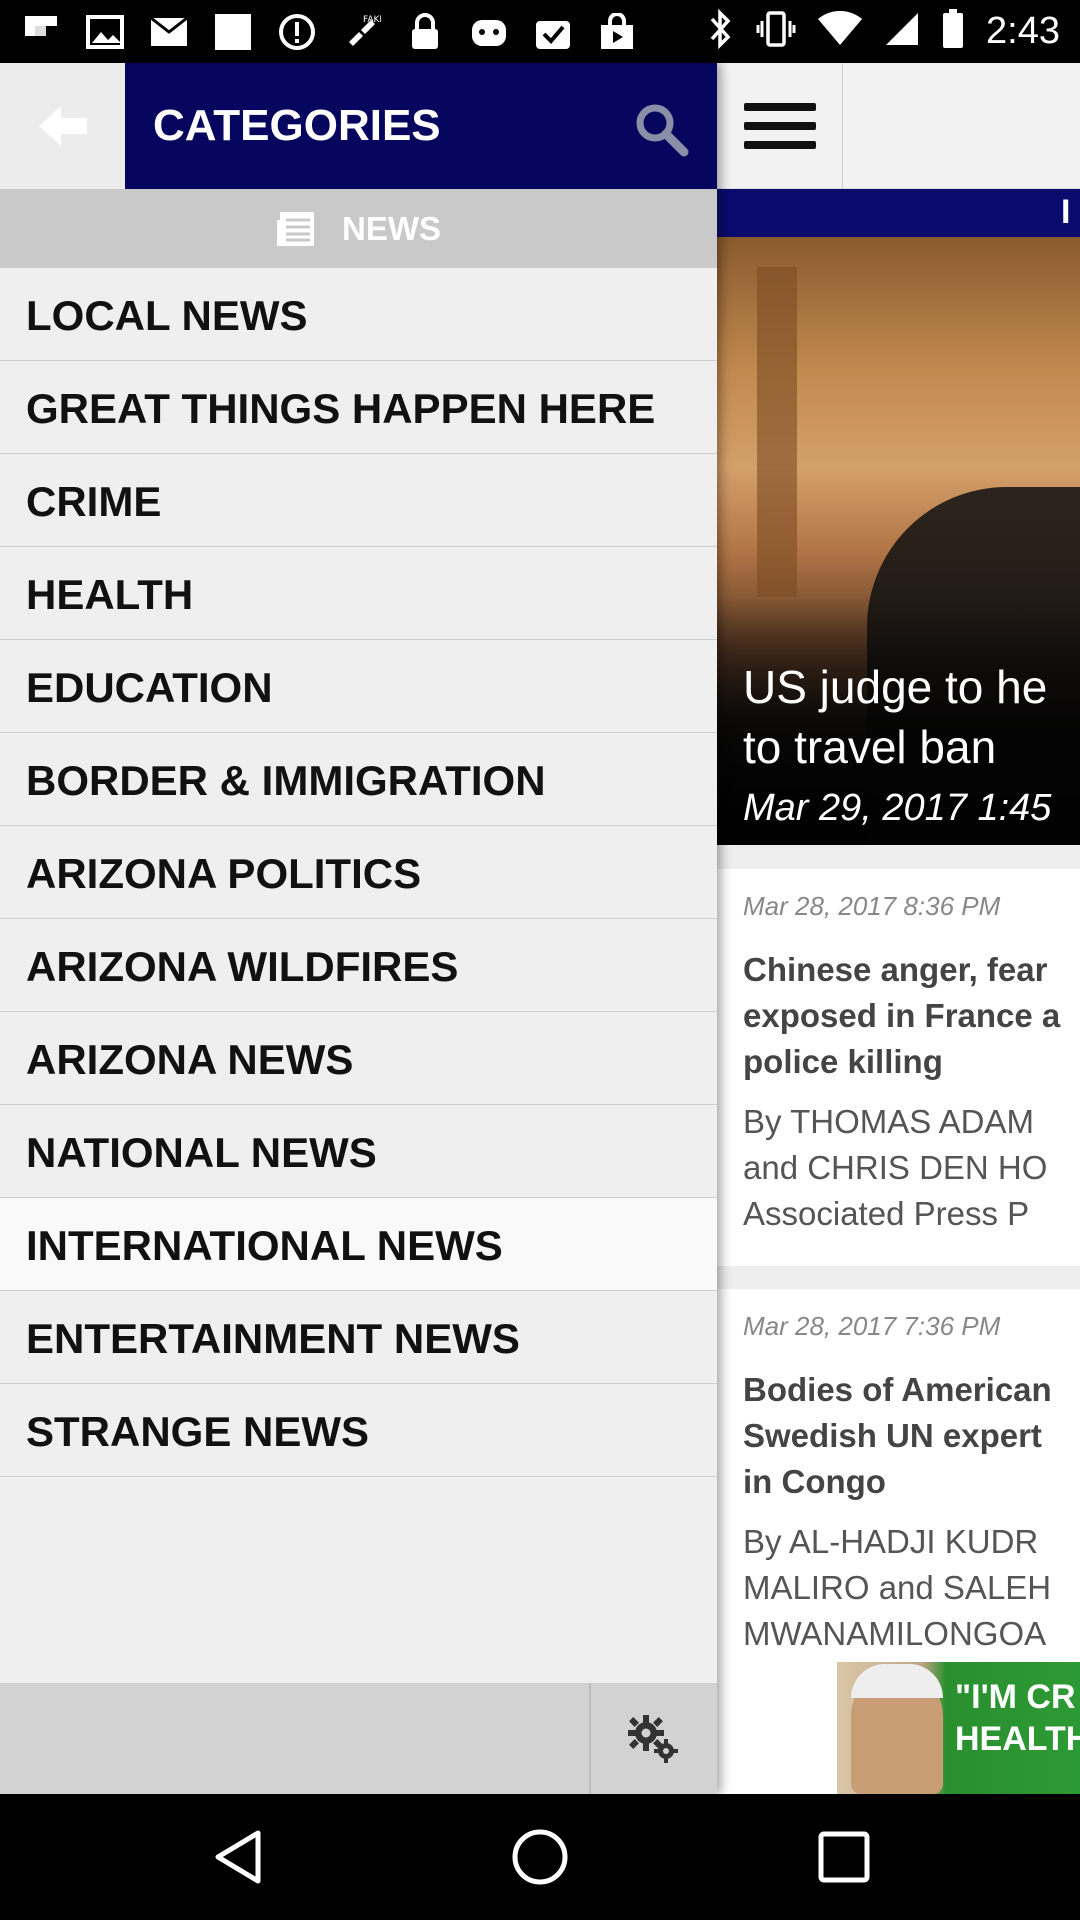 This screenshot has height=1920, width=1080. What do you see at coordinates (167, 315) in the screenshot?
I see `category-label: LOCAL NEWS` at bounding box center [167, 315].